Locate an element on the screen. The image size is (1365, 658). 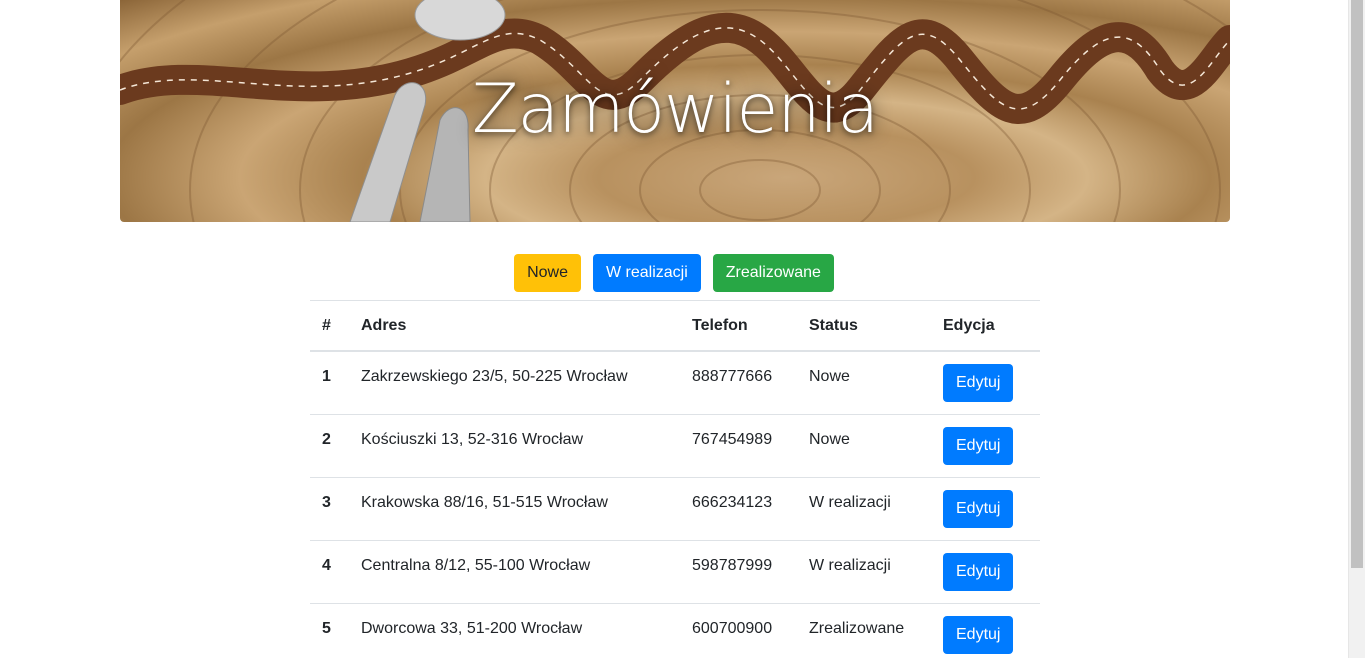
header-address: Adres is located at coordinates (514, 326).